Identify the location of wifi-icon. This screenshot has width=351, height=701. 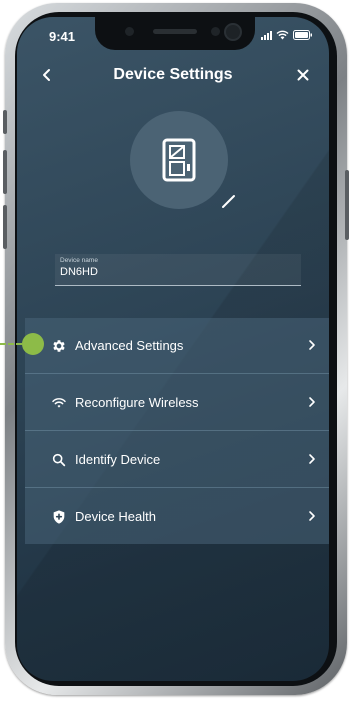
(59, 403).